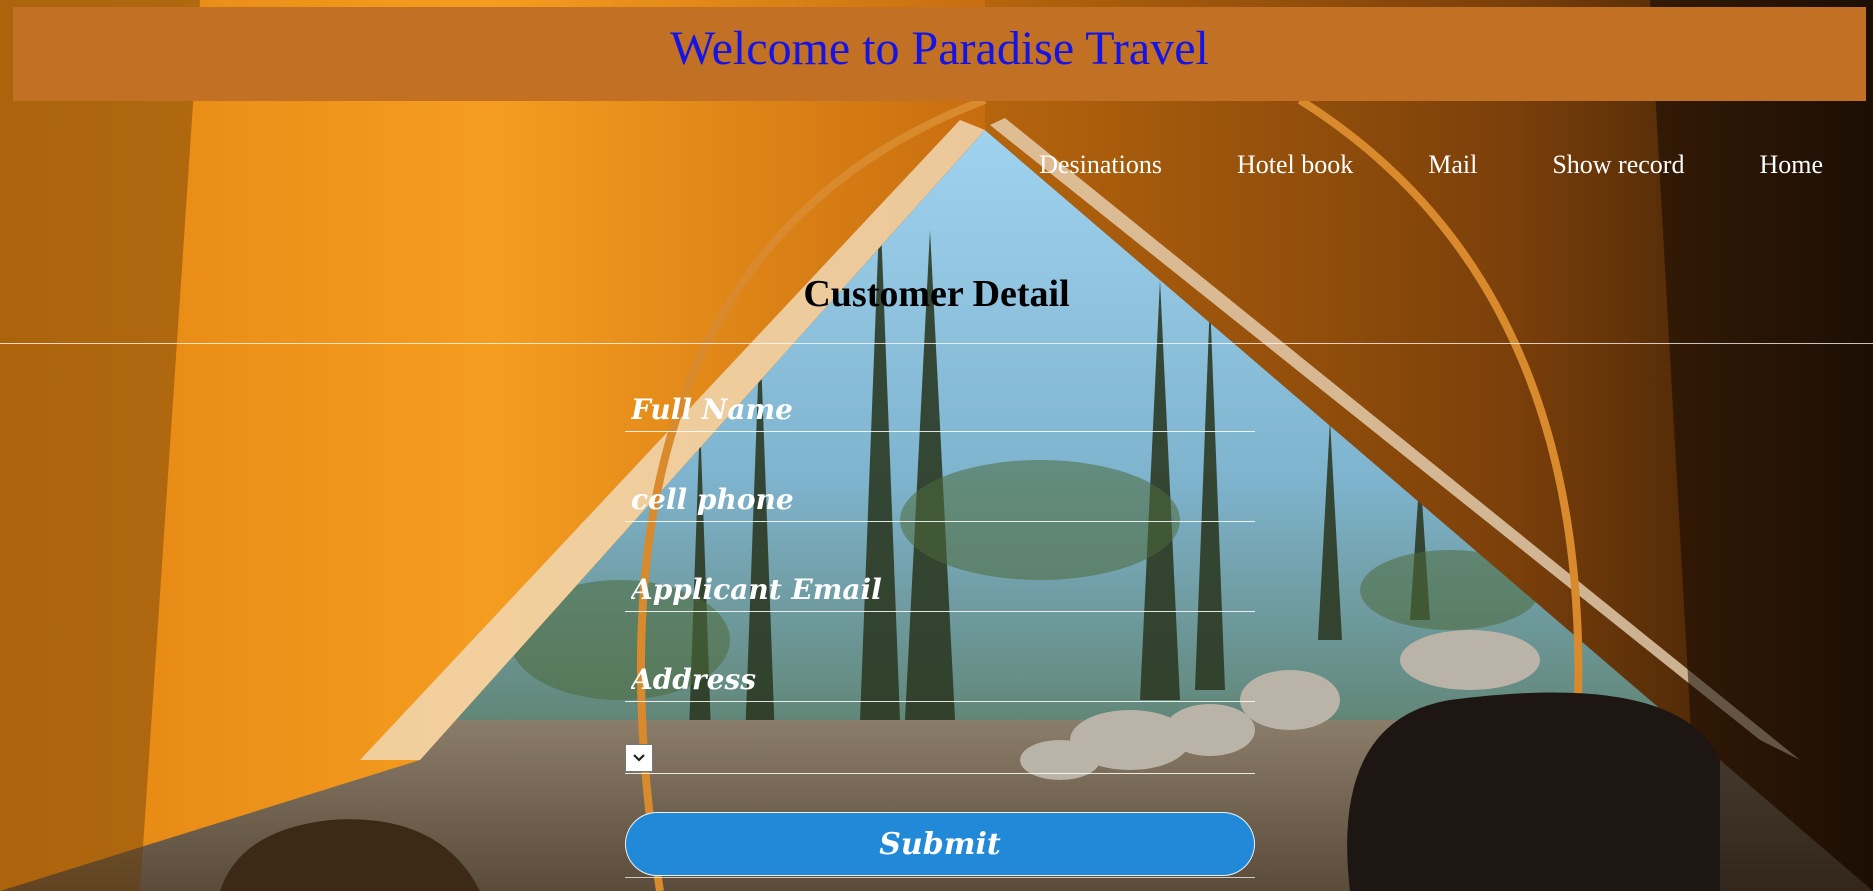 The width and height of the screenshot is (1873, 891). I want to click on chevron-down-icon, so click(639, 758).